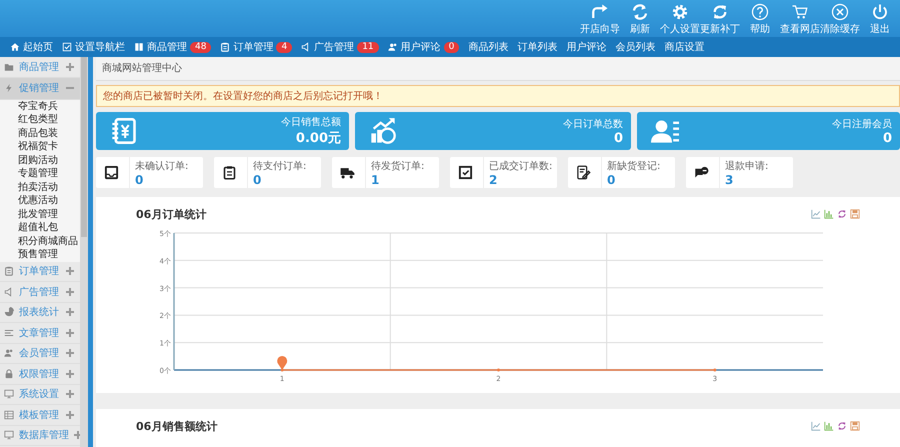  I want to click on toolbar-button: 退出, so click(880, 19).